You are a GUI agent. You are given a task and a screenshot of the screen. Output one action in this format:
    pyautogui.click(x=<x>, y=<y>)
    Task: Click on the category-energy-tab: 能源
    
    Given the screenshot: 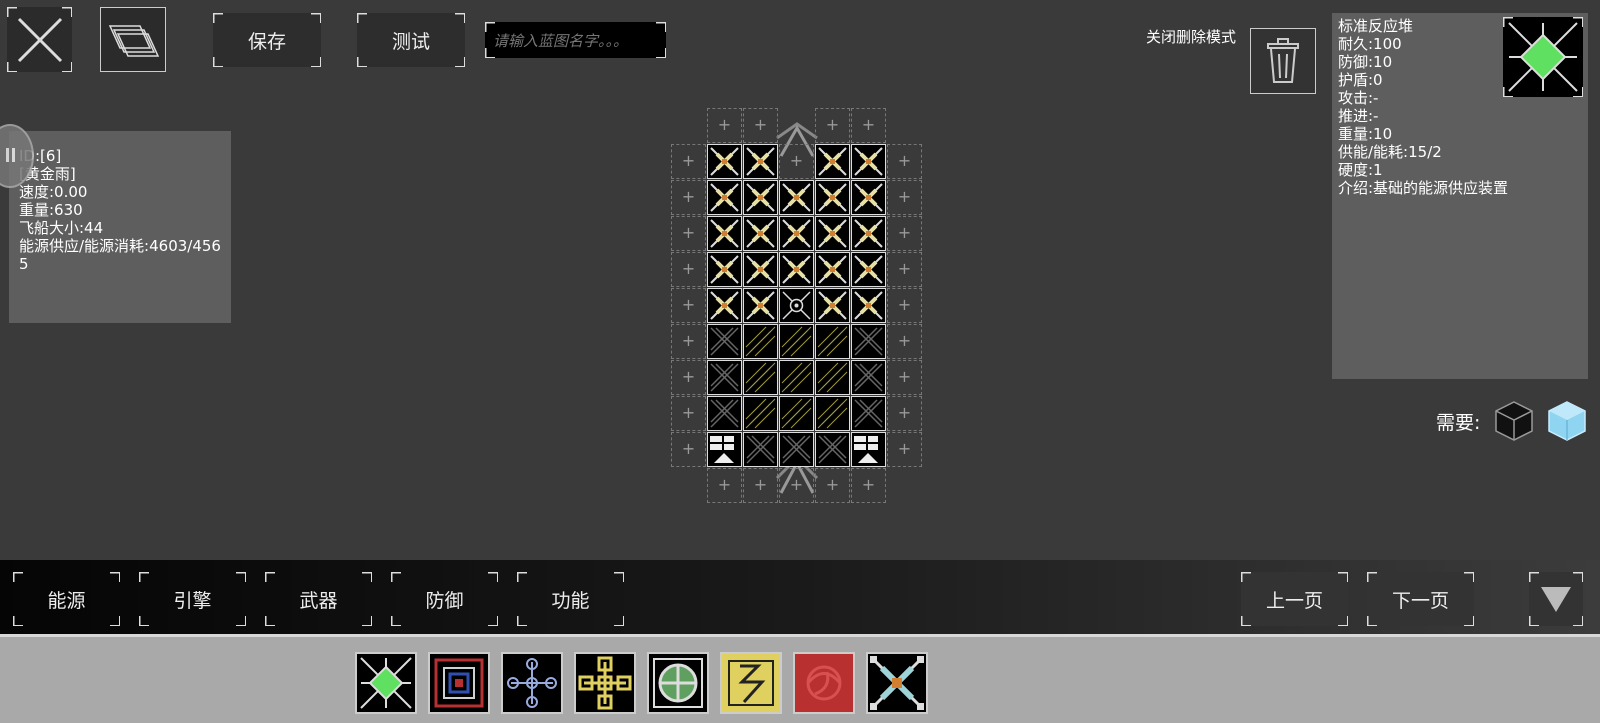 What is the action you would take?
    pyautogui.click(x=66, y=599)
    